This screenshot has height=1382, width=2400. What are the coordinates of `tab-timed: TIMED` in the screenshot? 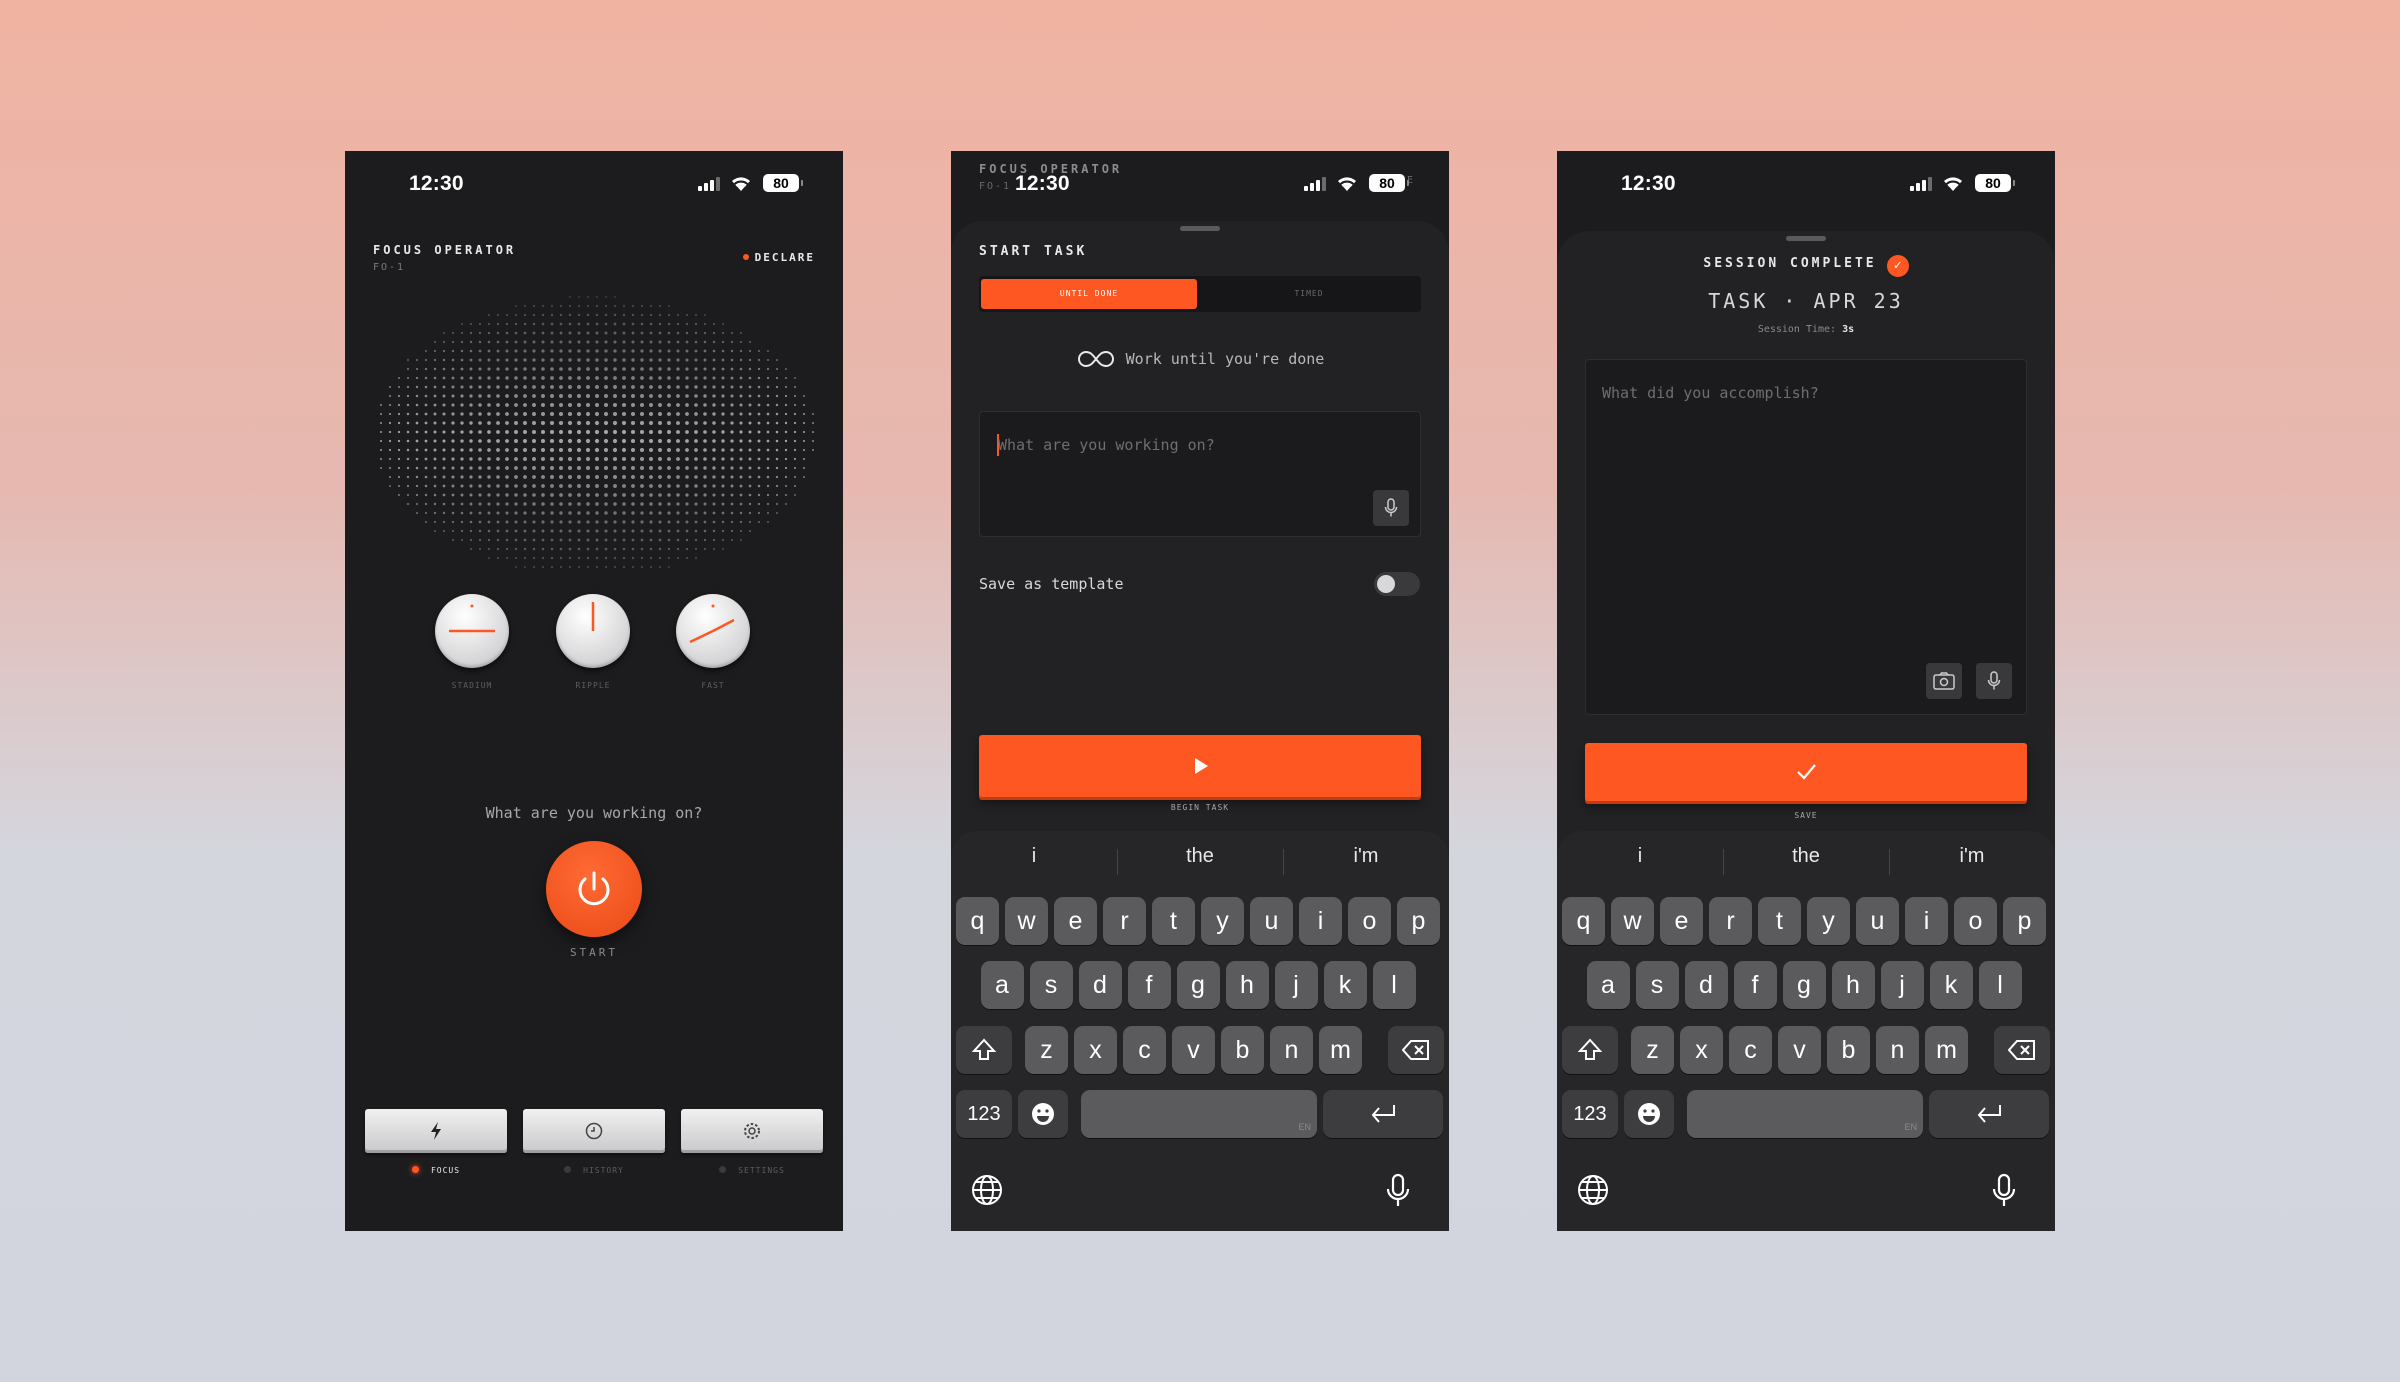 It's located at (1309, 294).